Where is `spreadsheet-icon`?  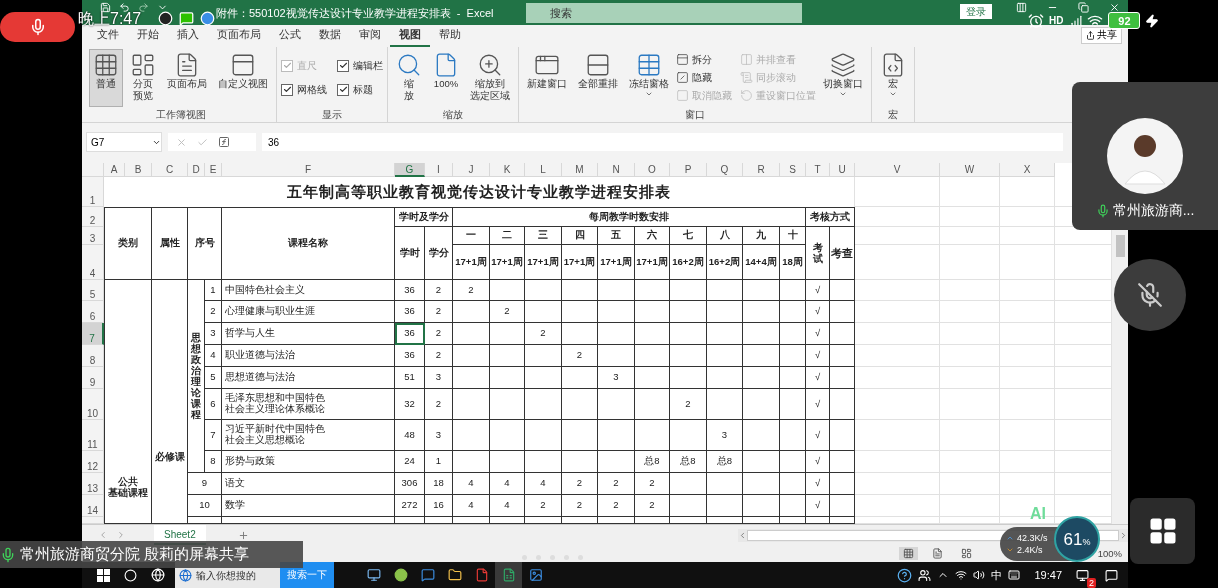
spreadsheet-icon is located at coordinates (508, 575).